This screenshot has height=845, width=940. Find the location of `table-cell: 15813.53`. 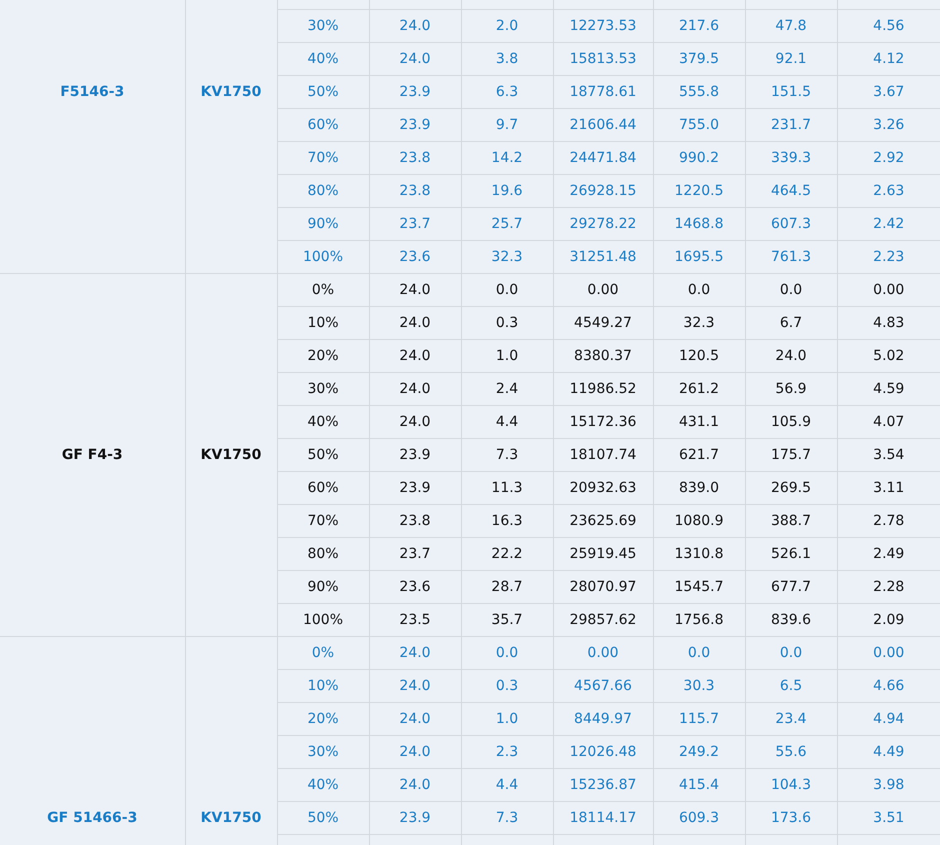

table-cell: 15813.53 is located at coordinates (603, 59).